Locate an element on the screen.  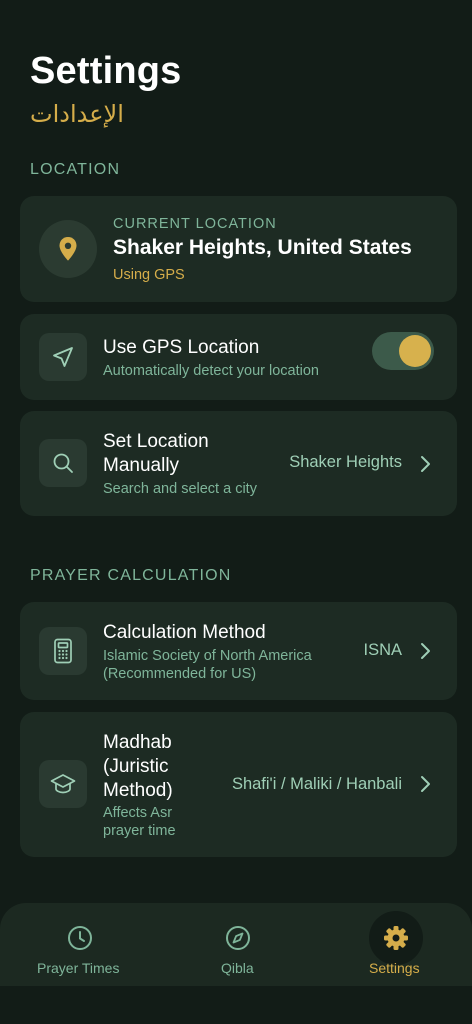
madhab-subtitle-line1: Affects Asr is located at coordinates (138, 813).